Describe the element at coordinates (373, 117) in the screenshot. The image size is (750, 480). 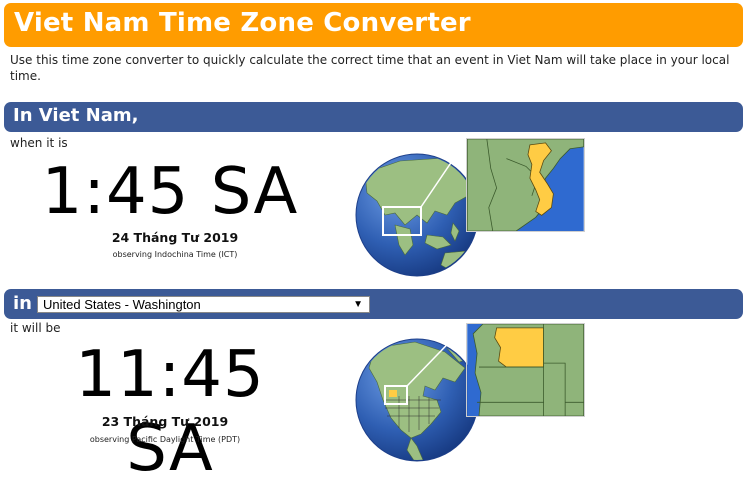
I see `source-section-header: In Viet Nam,` at that location.